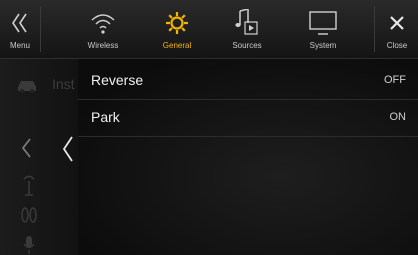  I want to click on tab-general: General, so click(177, 29).